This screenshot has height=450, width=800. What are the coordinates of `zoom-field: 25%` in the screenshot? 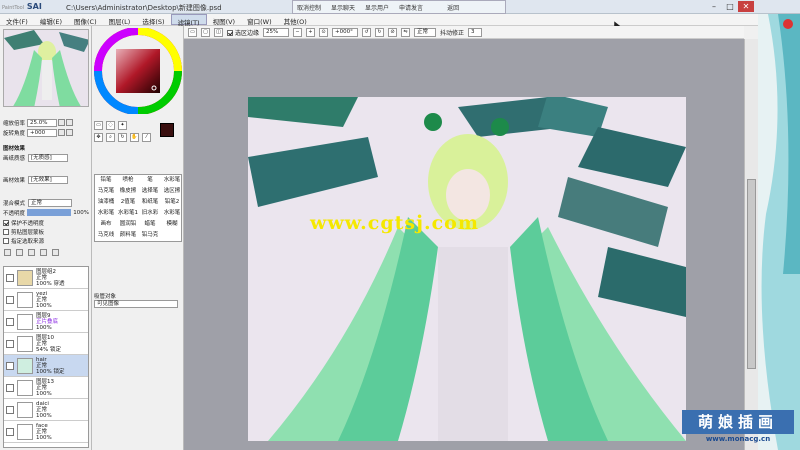 It's located at (276, 32).